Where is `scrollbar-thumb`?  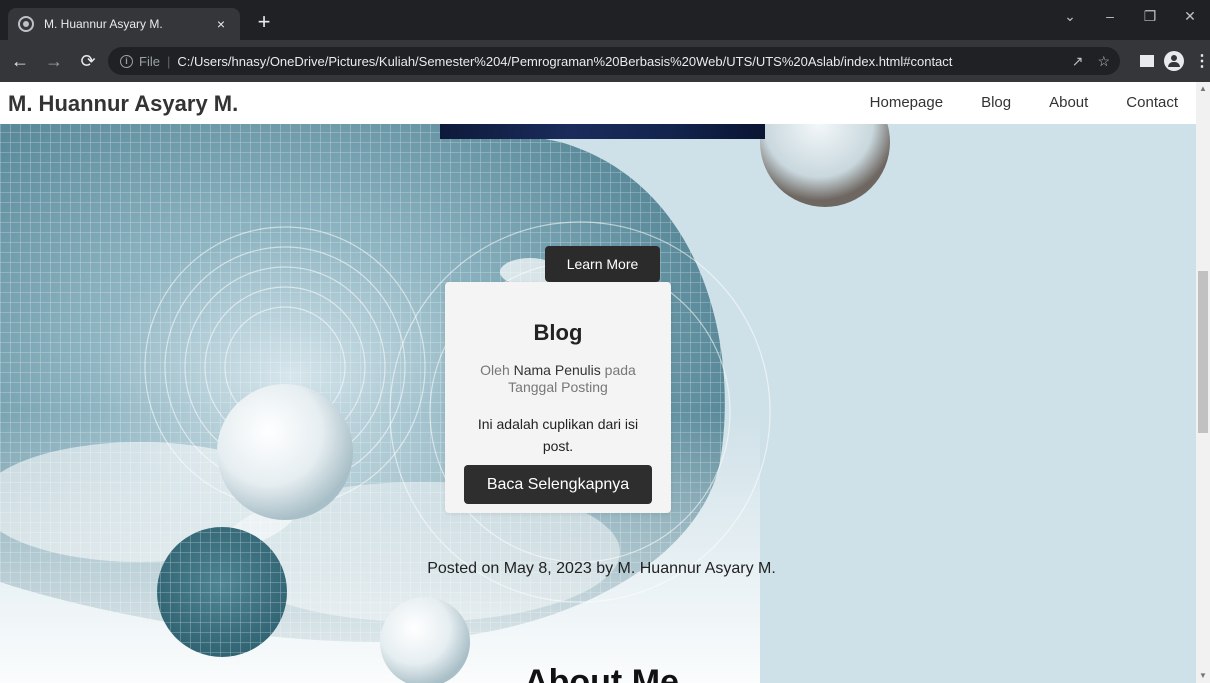 scrollbar-thumb is located at coordinates (1203, 352).